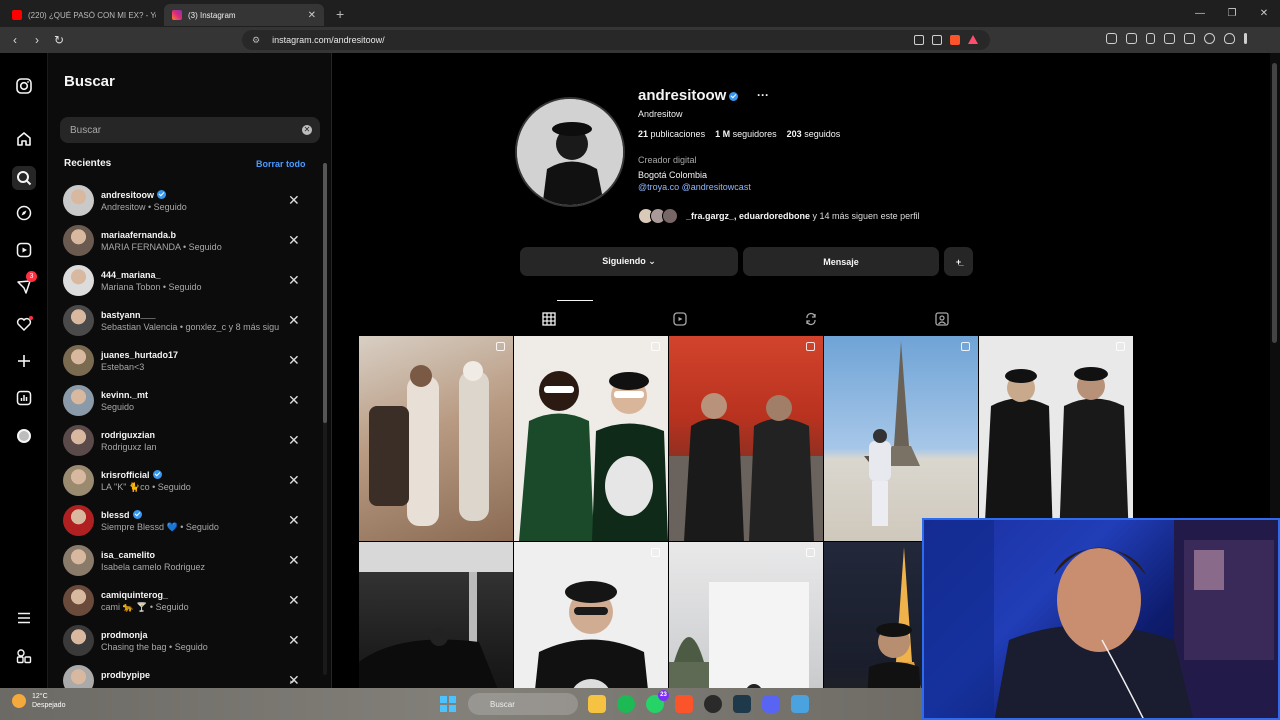  I want to click on posts-grid-icon, so click(549, 319).